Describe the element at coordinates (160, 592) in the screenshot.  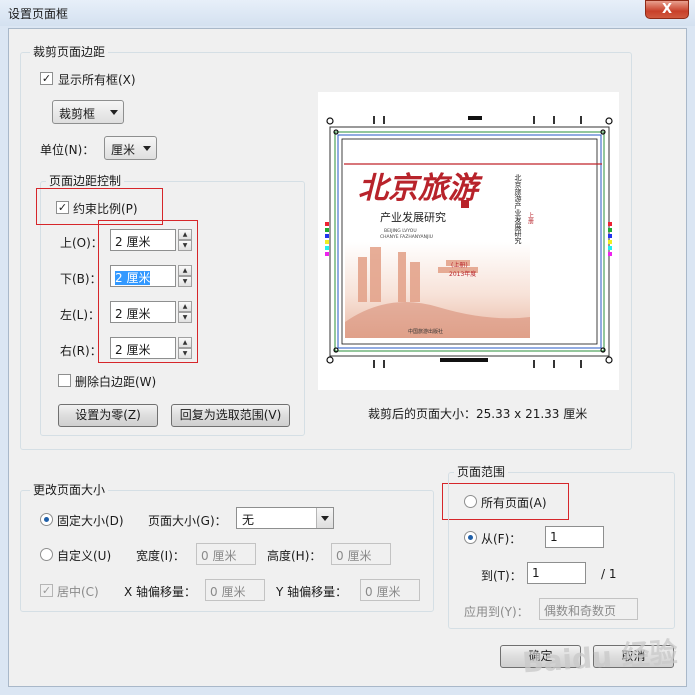
I see `x-offset-label: X 轴偏移量：` at that location.